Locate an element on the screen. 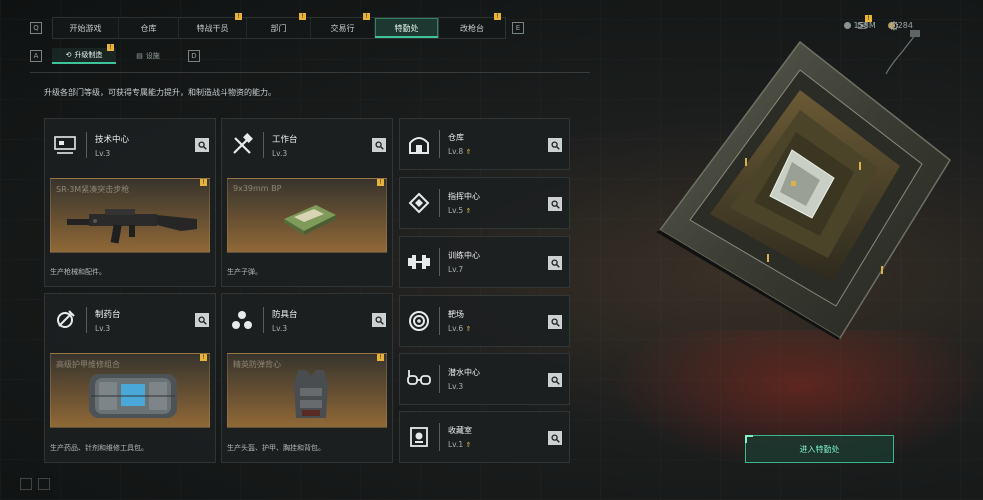  product-name: 精英防弹背心 is located at coordinates (257, 364).